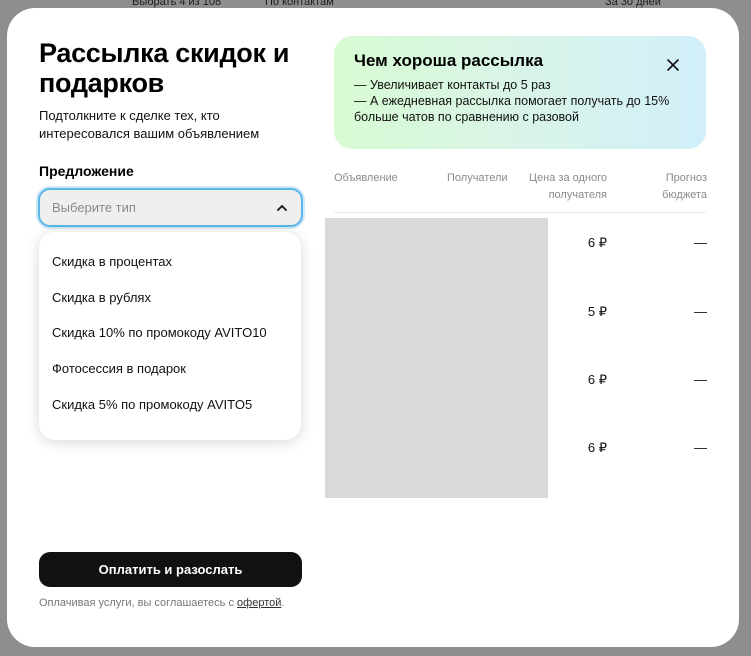 Image resolution: width=751 pixels, height=656 pixels. Describe the element at coordinates (170, 298) in the screenshot. I see `dropdown-option-rubles: Скидка в рублях` at that location.